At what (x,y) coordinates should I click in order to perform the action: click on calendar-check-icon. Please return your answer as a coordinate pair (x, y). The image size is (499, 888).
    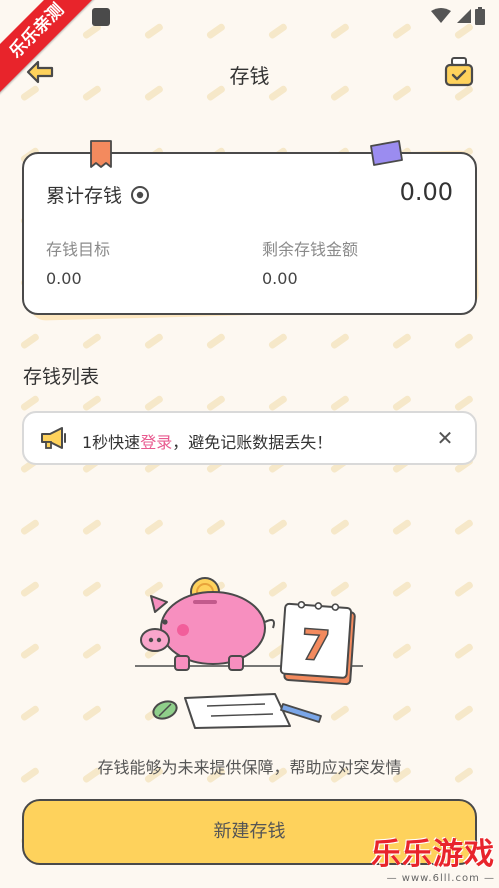
    Looking at the image, I should click on (459, 72).